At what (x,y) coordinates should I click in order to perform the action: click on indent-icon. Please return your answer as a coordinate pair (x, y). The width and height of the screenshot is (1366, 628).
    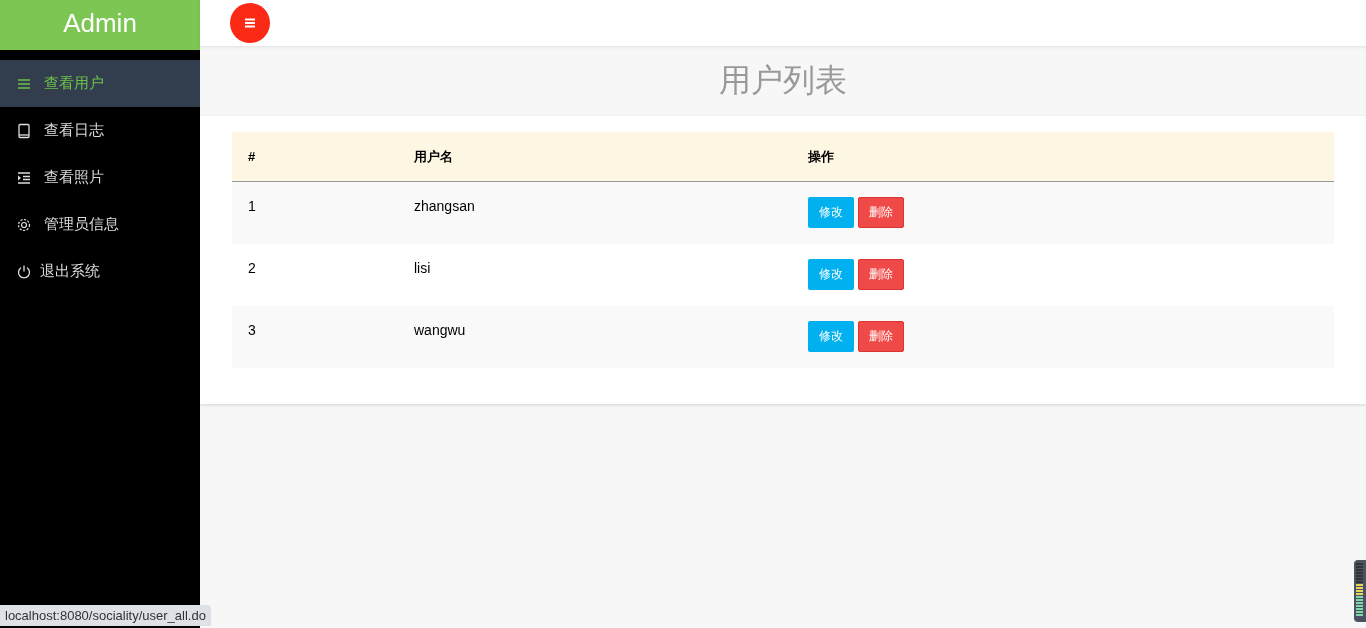
    Looking at the image, I should click on (24, 177).